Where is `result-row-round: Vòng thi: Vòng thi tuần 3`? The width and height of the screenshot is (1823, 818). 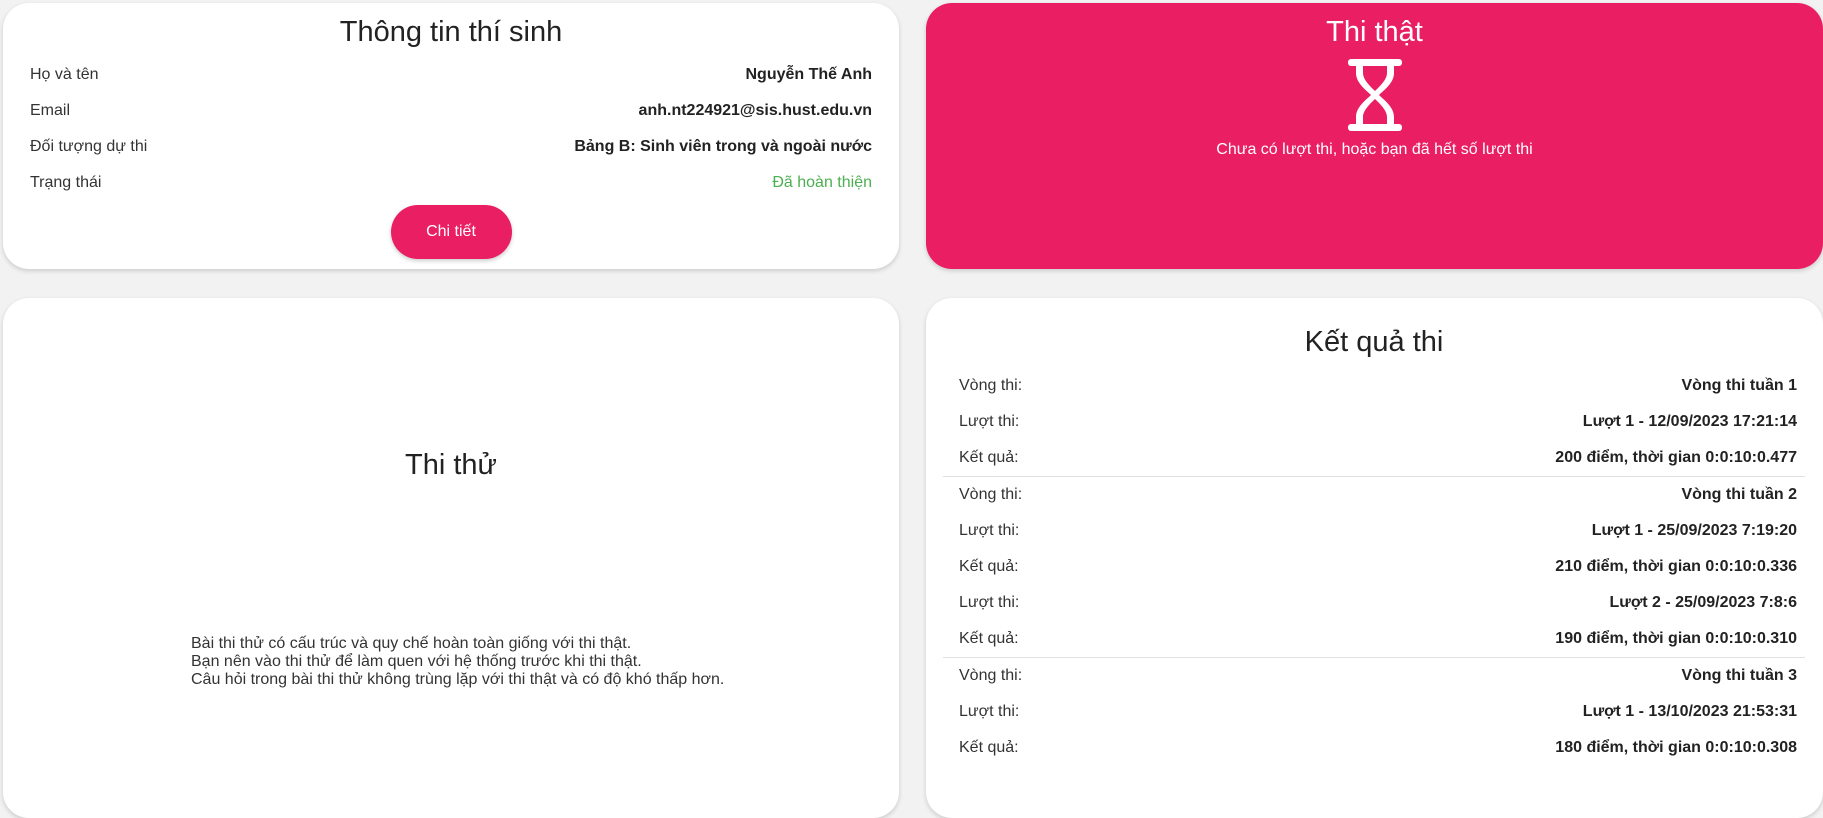
result-row-round: Vòng thi: Vòng thi tuần 3 is located at coordinates (1378, 676).